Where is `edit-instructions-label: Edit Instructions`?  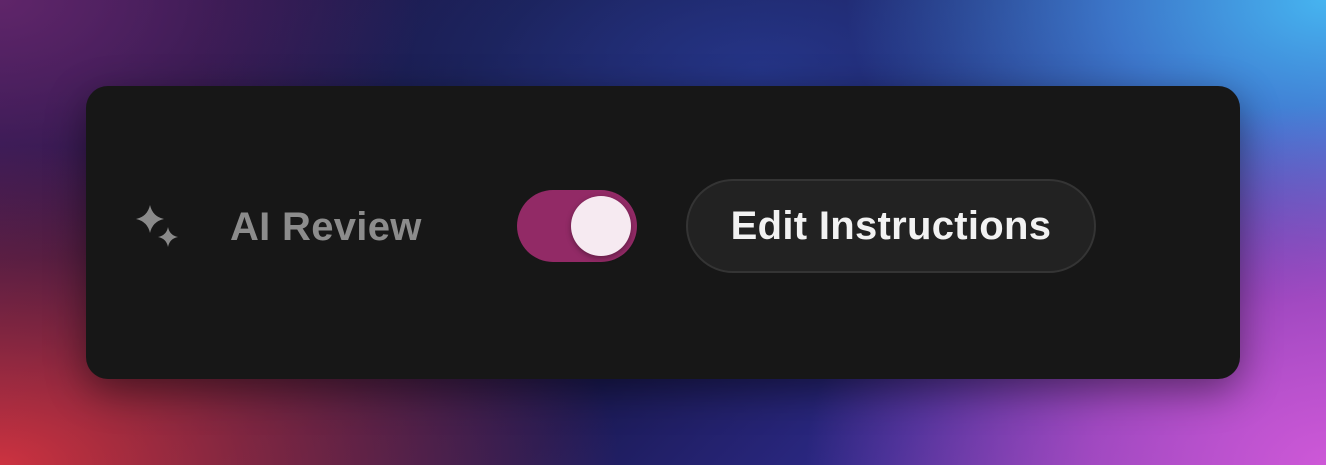 edit-instructions-label: Edit Instructions is located at coordinates (891, 225).